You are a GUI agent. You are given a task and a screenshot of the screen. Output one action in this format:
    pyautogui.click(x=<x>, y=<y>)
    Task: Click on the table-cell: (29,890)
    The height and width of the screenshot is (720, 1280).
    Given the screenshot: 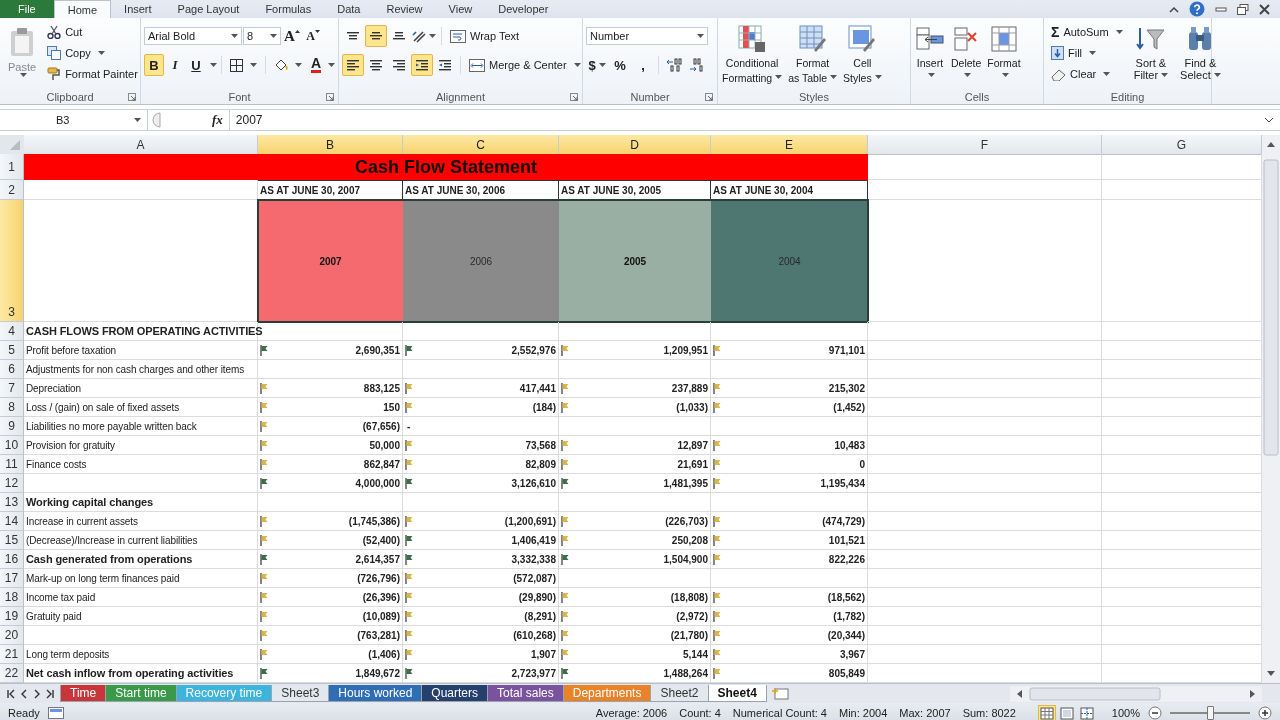 What is the action you would take?
    pyautogui.click(x=481, y=597)
    